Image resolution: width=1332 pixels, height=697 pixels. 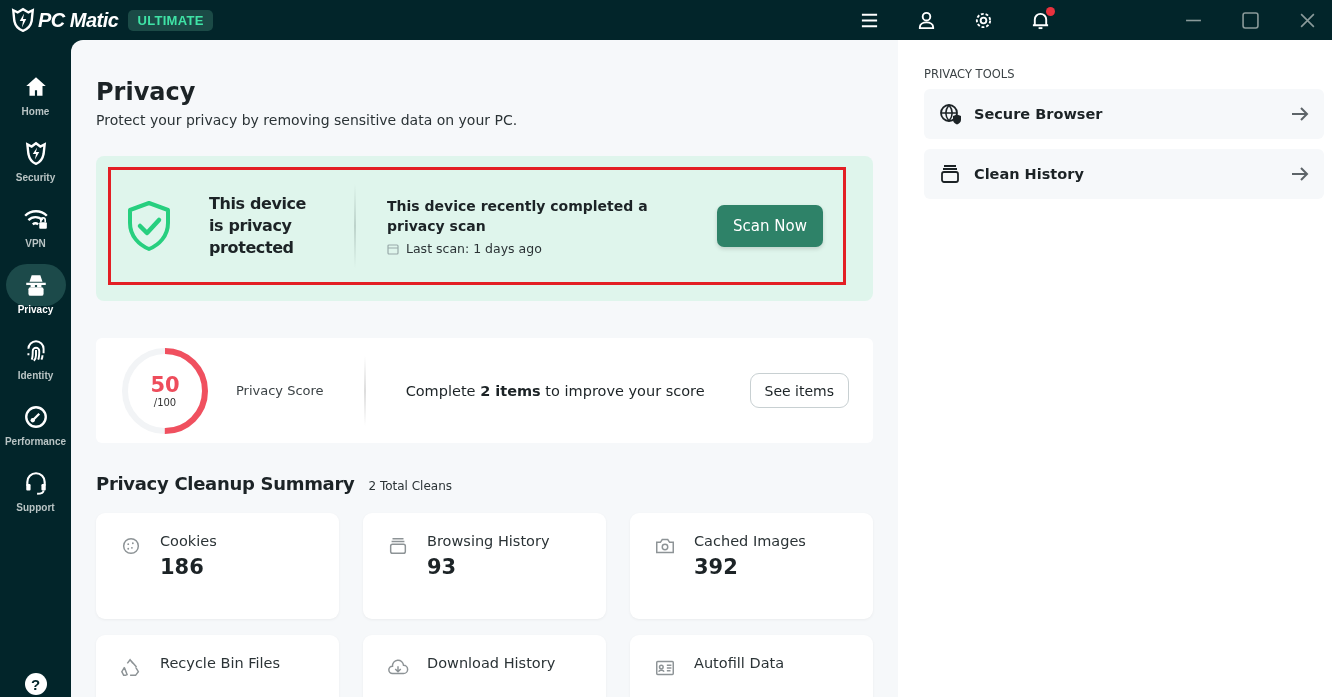 I want to click on card-count: 186, so click(x=182, y=567).